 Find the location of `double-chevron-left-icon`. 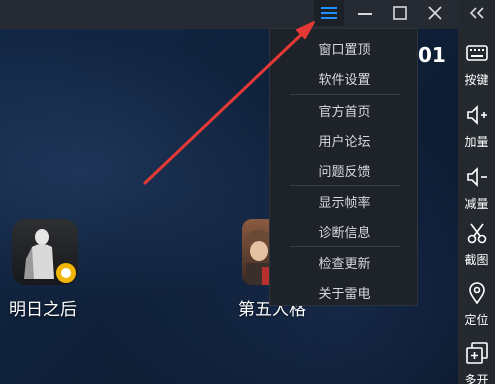

double-chevron-left-icon is located at coordinates (476, 13).